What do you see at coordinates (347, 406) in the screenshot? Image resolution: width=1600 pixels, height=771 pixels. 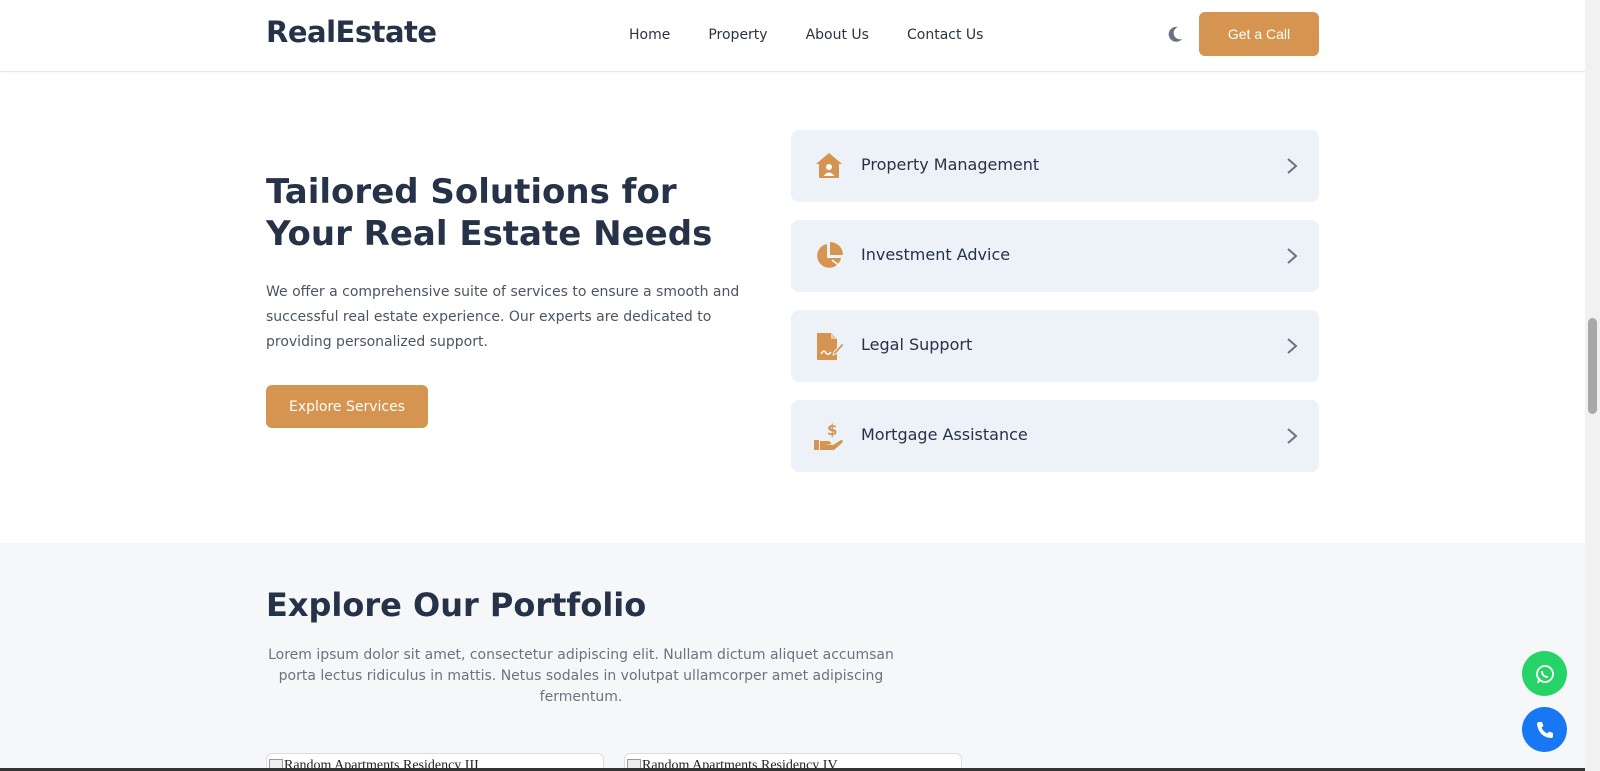 I see `explore-services-button: Explore Services` at bounding box center [347, 406].